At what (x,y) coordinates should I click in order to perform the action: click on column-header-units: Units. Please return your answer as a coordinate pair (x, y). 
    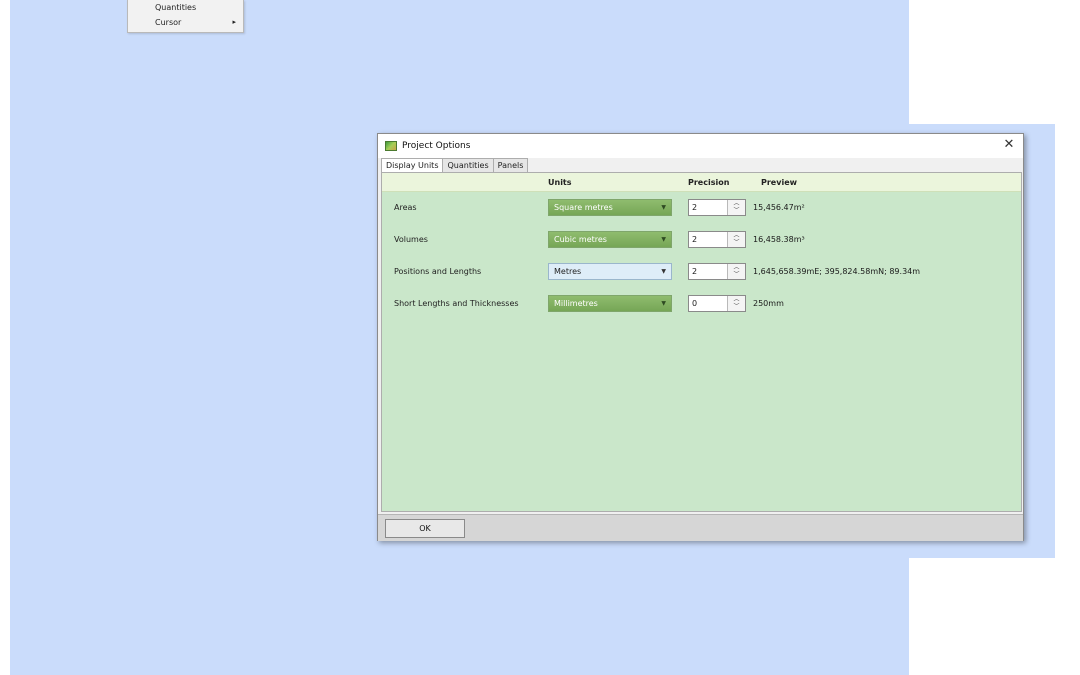
    Looking at the image, I should click on (560, 182).